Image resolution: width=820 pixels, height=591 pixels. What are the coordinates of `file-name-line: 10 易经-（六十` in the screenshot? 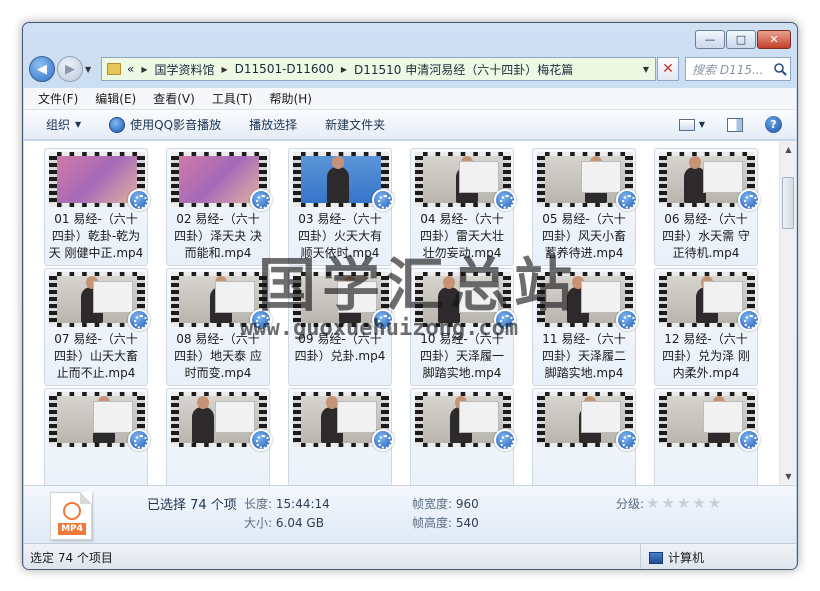 It's located at (462, 339).